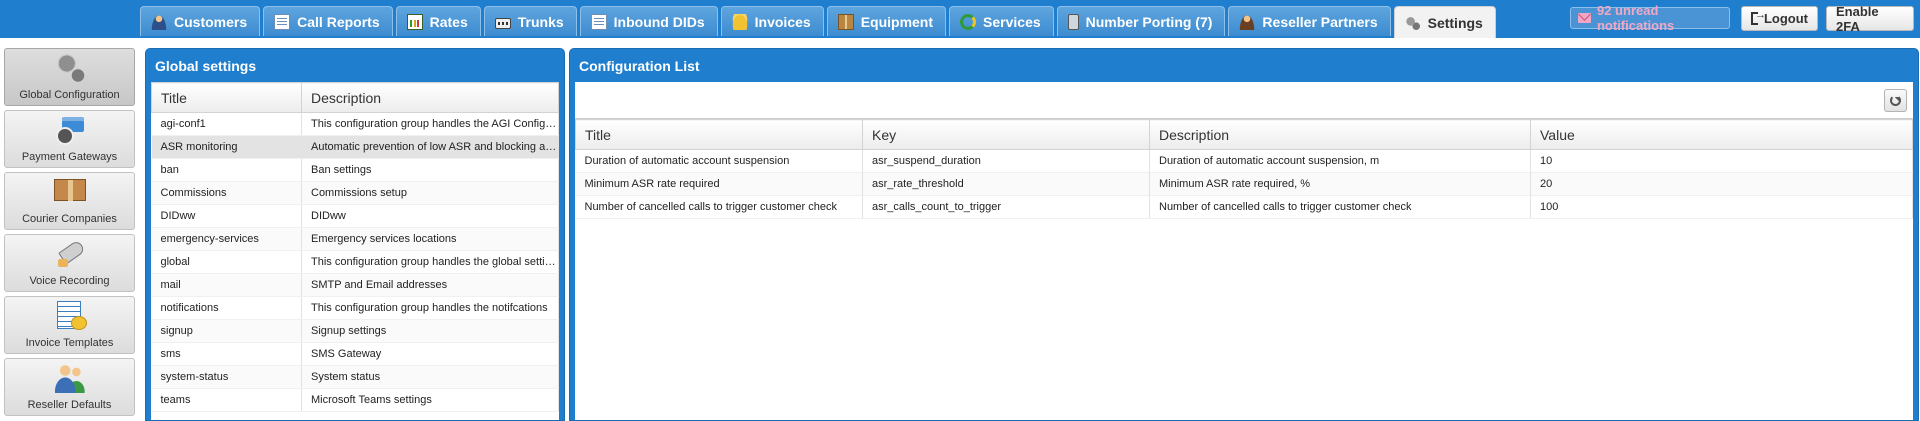  Describe the element at coordinates (719, 161) in the screenshot. I see `cell-title: Duration of automatic account suspension` at that location.